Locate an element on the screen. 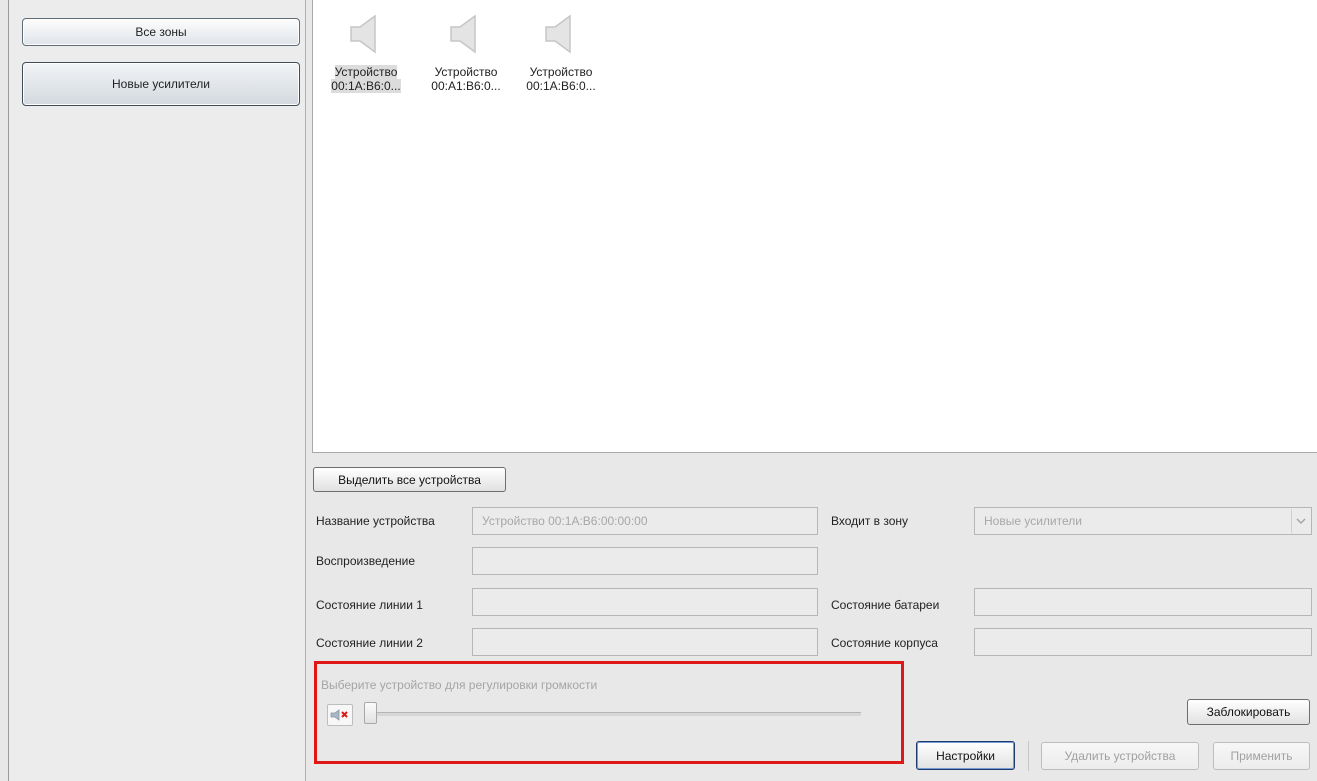 This screenshot has height=781, width=1317. zone-new-amplifiers-button: Новые усилители is located at coordinates (161, 84).